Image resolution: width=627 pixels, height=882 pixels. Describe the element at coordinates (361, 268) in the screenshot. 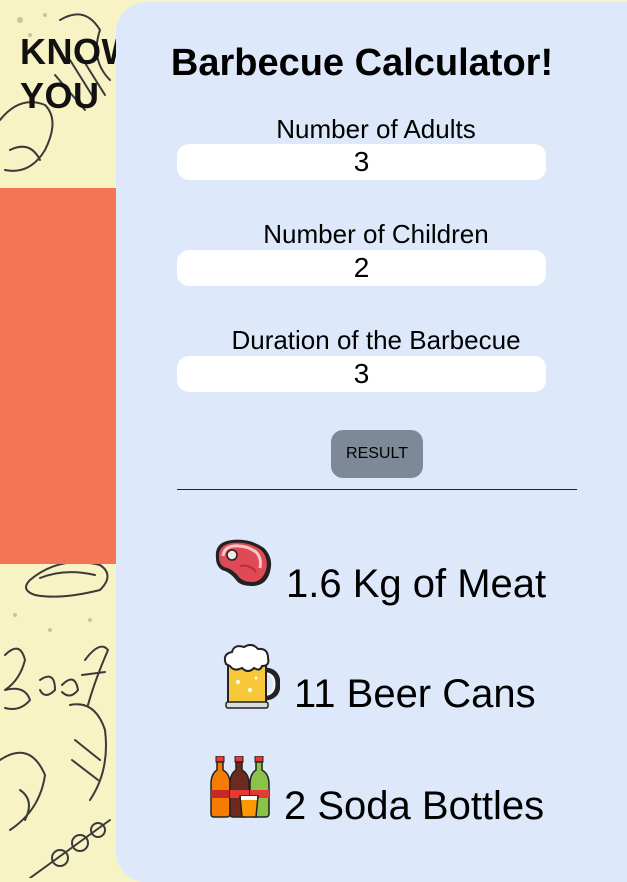

I see `children-input` at that location.